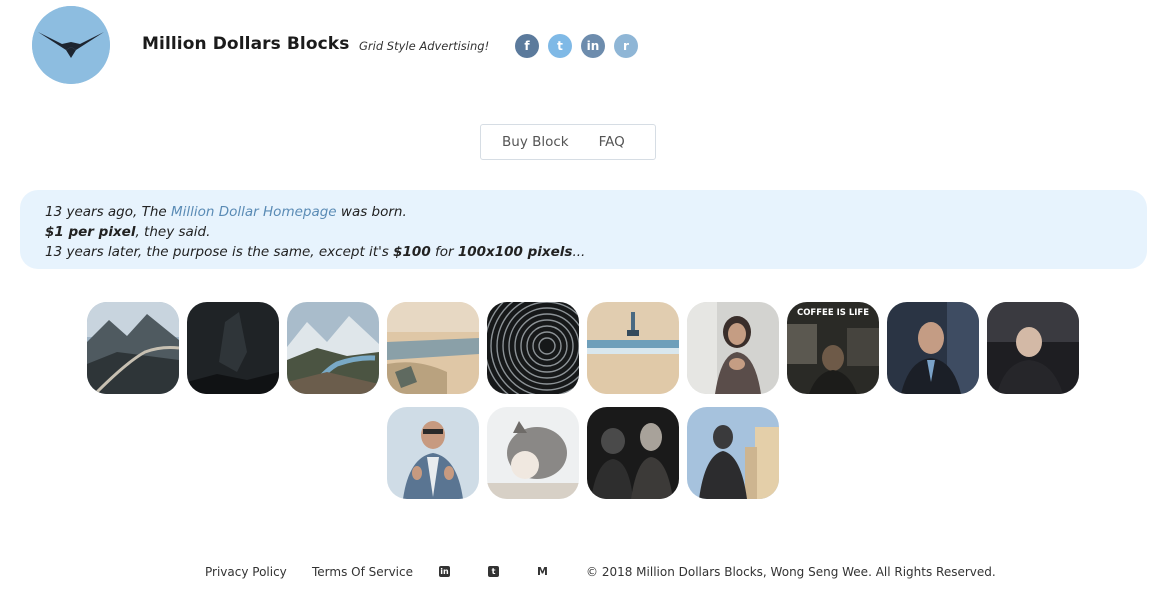 Image resolution: width=1175 pixels, height=602 pixels. I want to click on man-in-suit-image, so click(933, 348).